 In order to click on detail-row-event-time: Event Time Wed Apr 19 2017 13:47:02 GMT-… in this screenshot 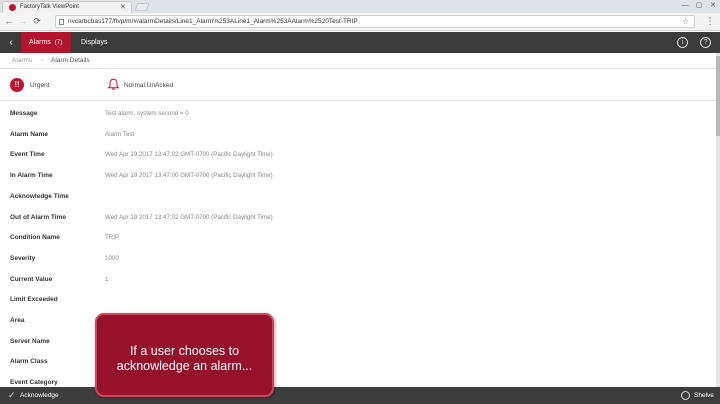, I will do `click(358, 155)`.